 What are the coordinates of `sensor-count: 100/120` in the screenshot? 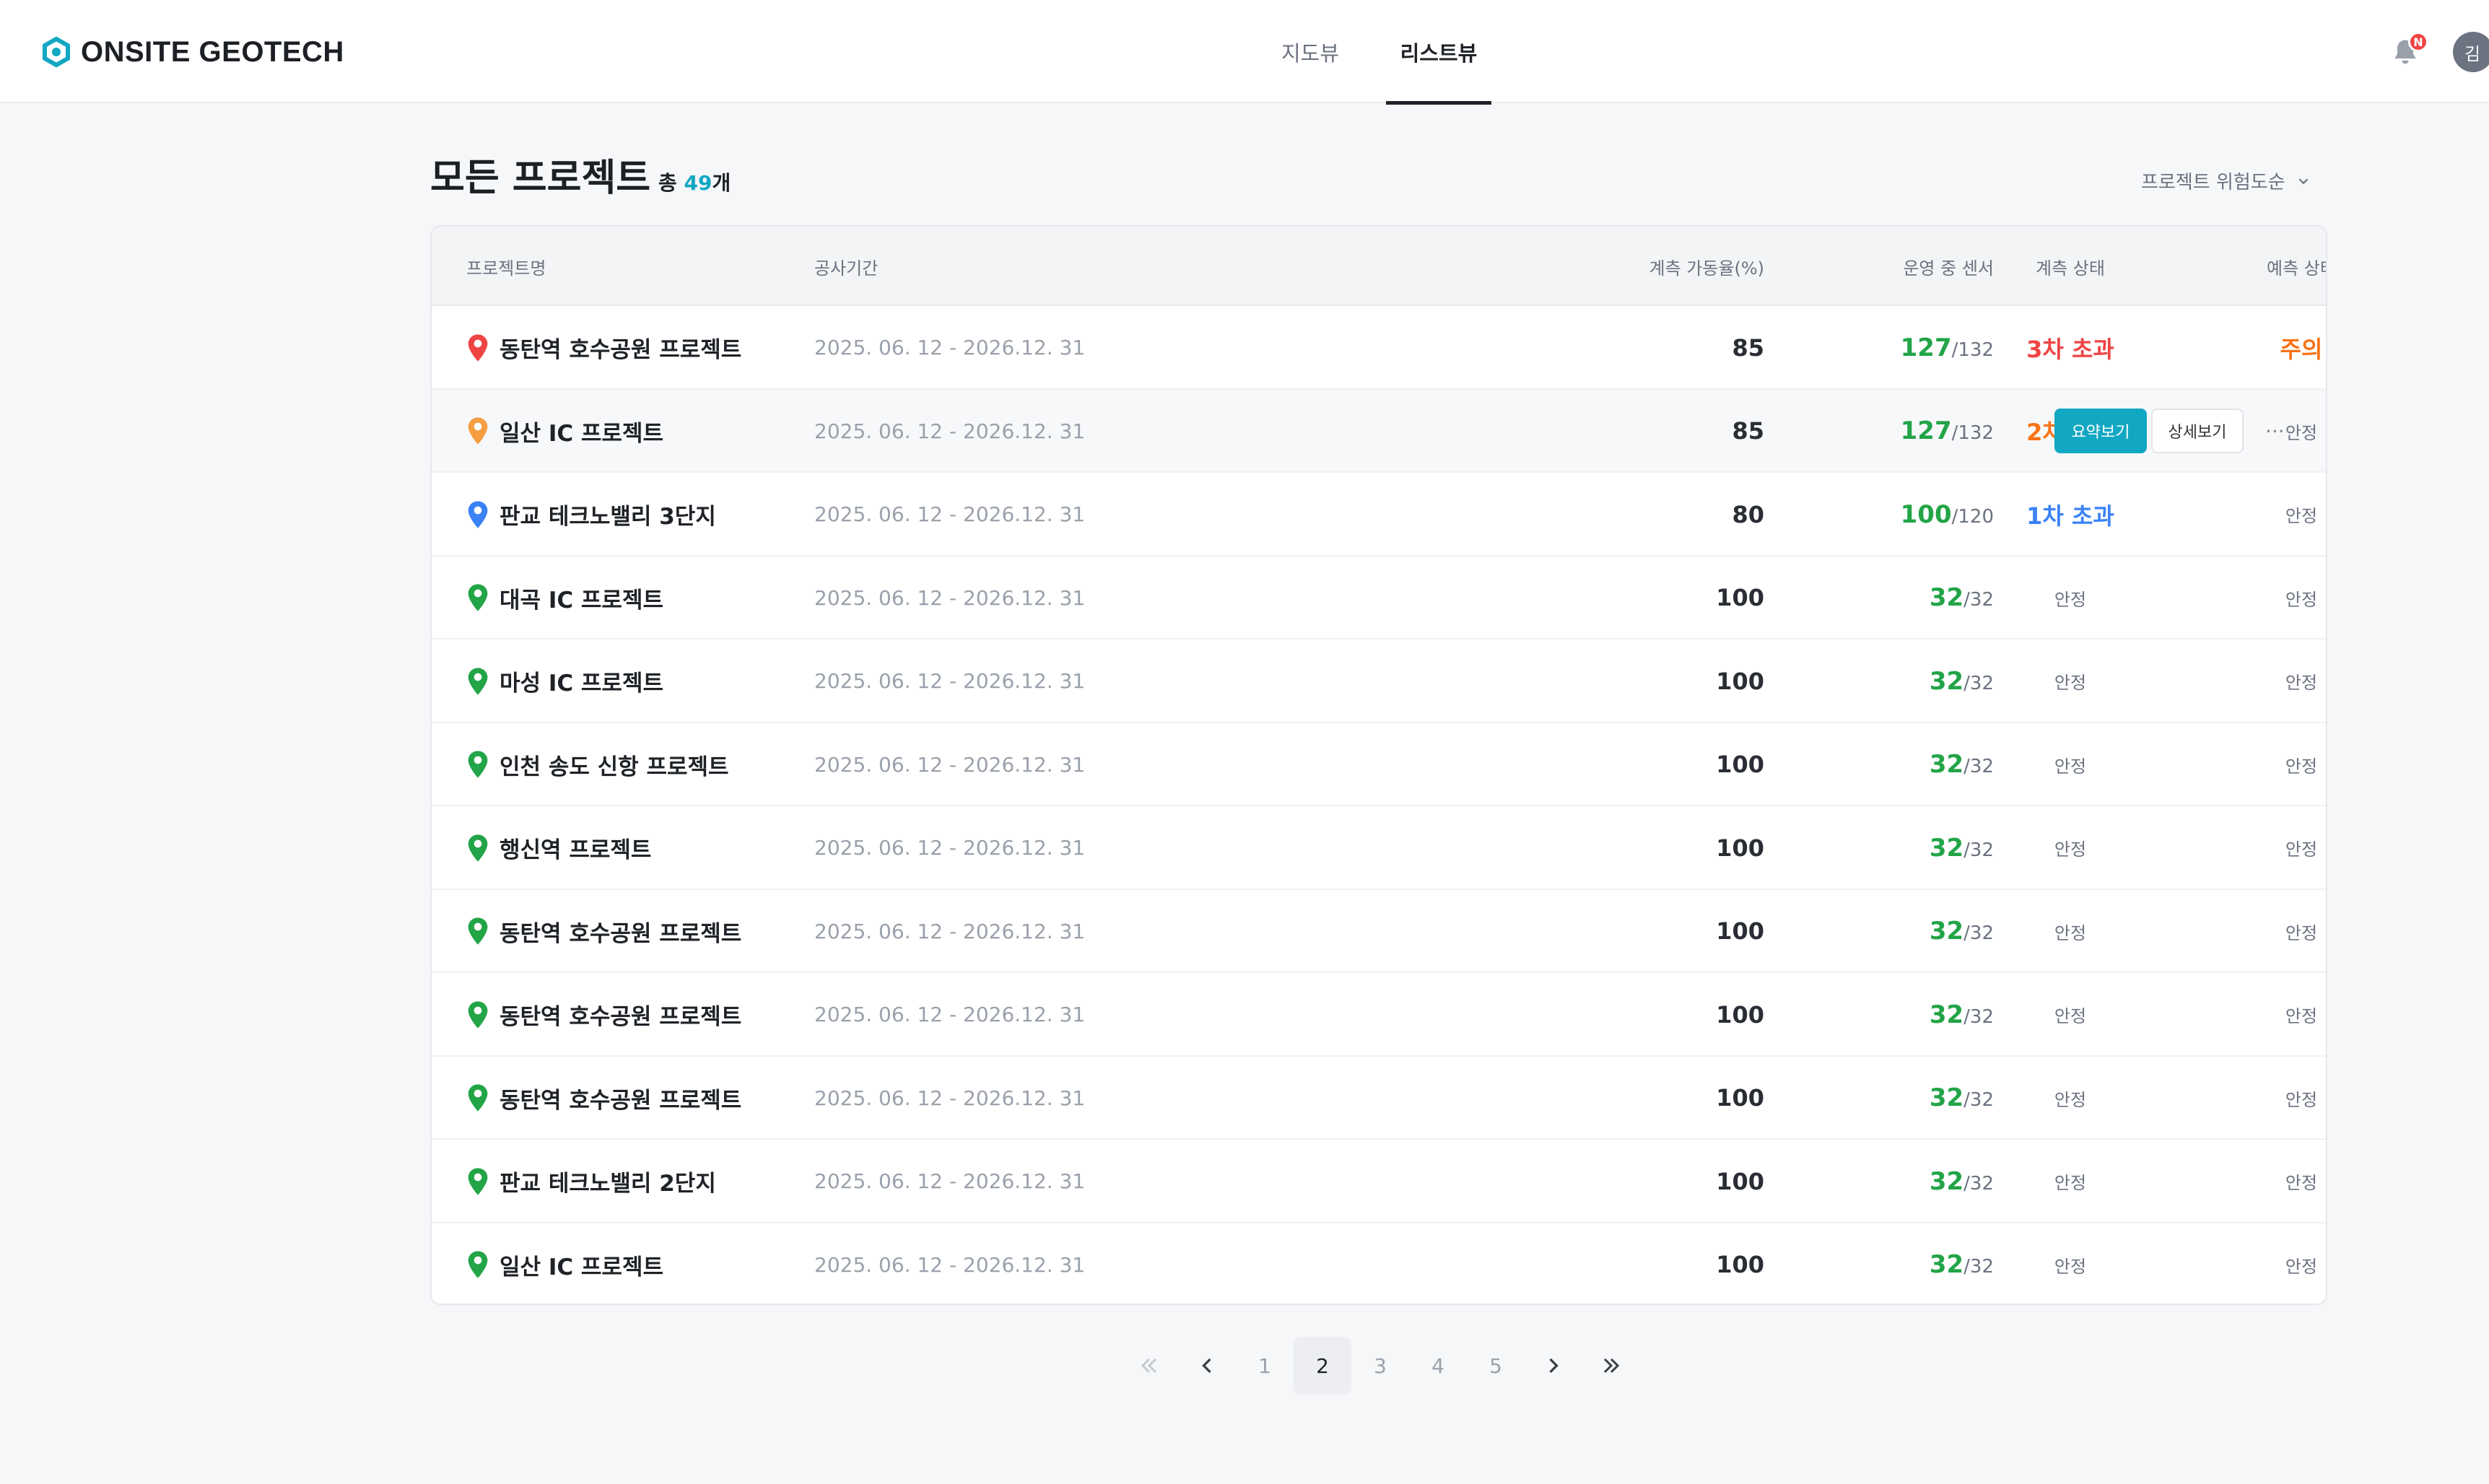 It's located at (1898, 514).